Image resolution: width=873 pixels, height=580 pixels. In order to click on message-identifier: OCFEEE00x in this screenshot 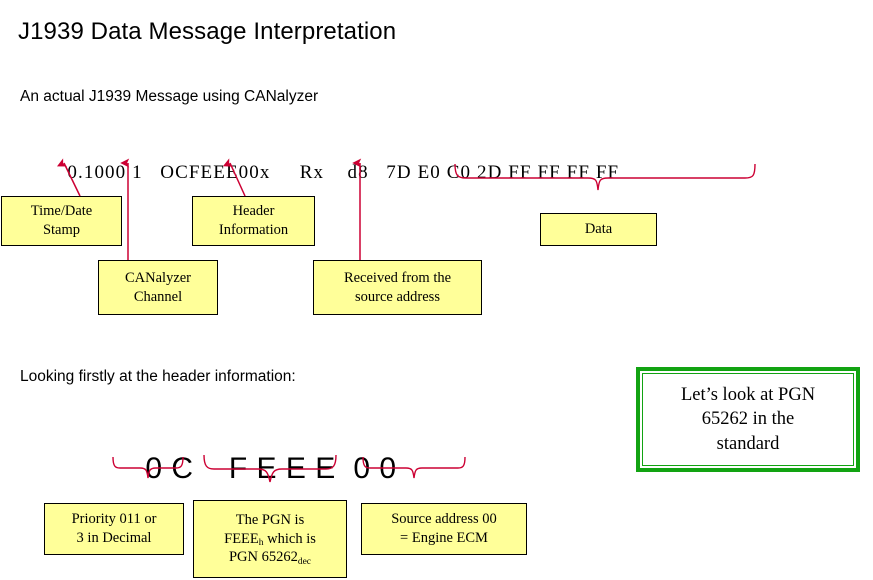, I will do `click(215, 172)`.